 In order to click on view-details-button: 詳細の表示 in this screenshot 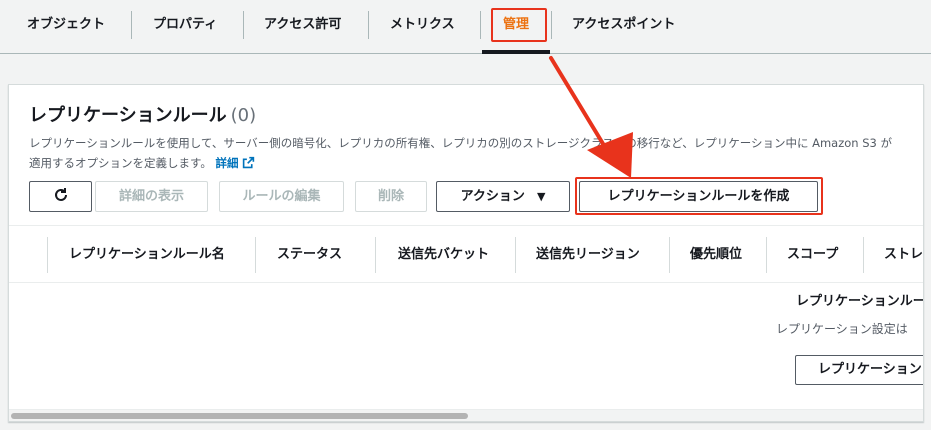, I will do `click(151, 196)`.